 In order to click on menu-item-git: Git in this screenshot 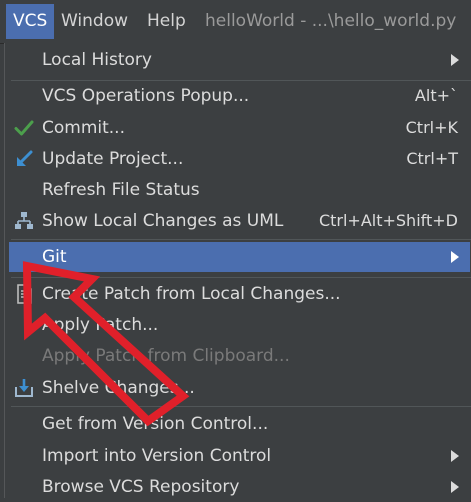, I will do `click(239, 257)`.